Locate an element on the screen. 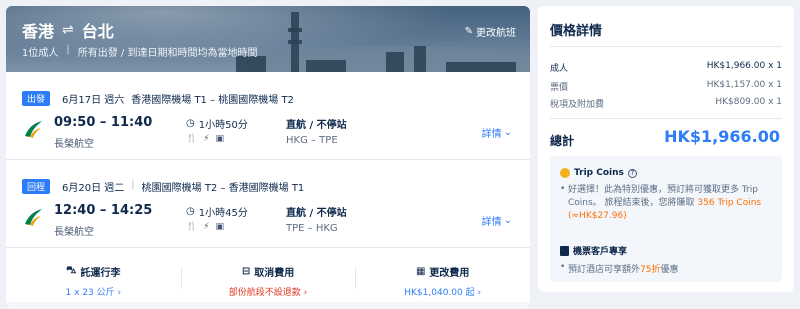 The height and width of the screenshot is (309, 800). passenger-count: 1位成人 is located at coordinates (40, 53).